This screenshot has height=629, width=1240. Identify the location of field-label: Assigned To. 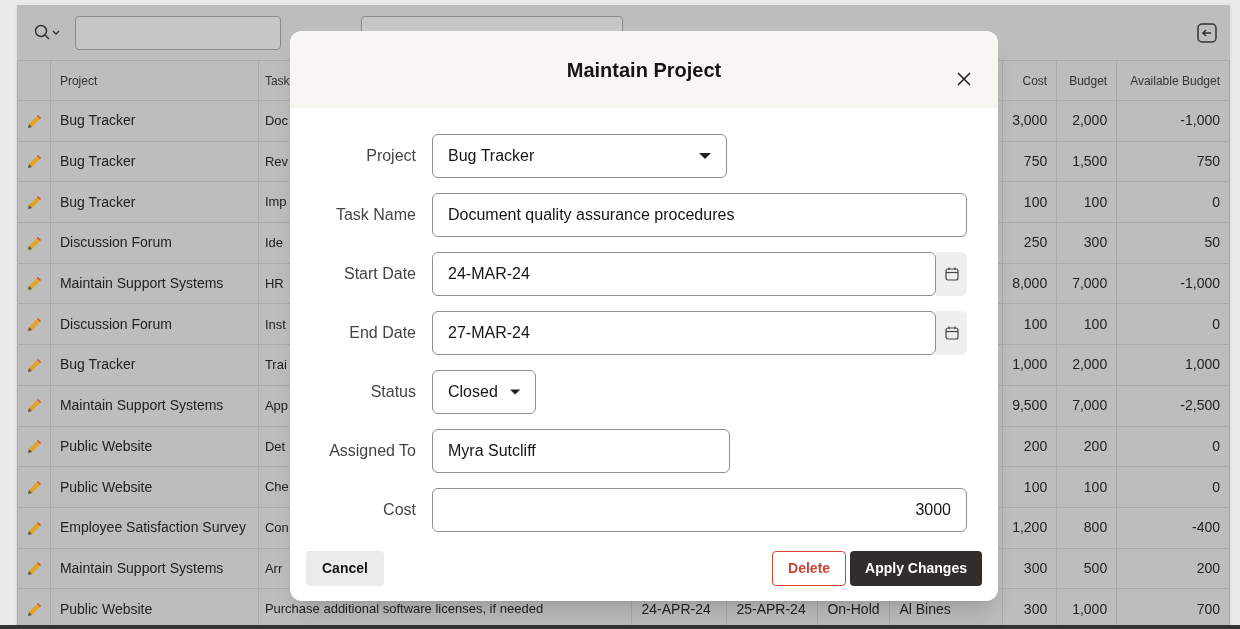
(372, 451).